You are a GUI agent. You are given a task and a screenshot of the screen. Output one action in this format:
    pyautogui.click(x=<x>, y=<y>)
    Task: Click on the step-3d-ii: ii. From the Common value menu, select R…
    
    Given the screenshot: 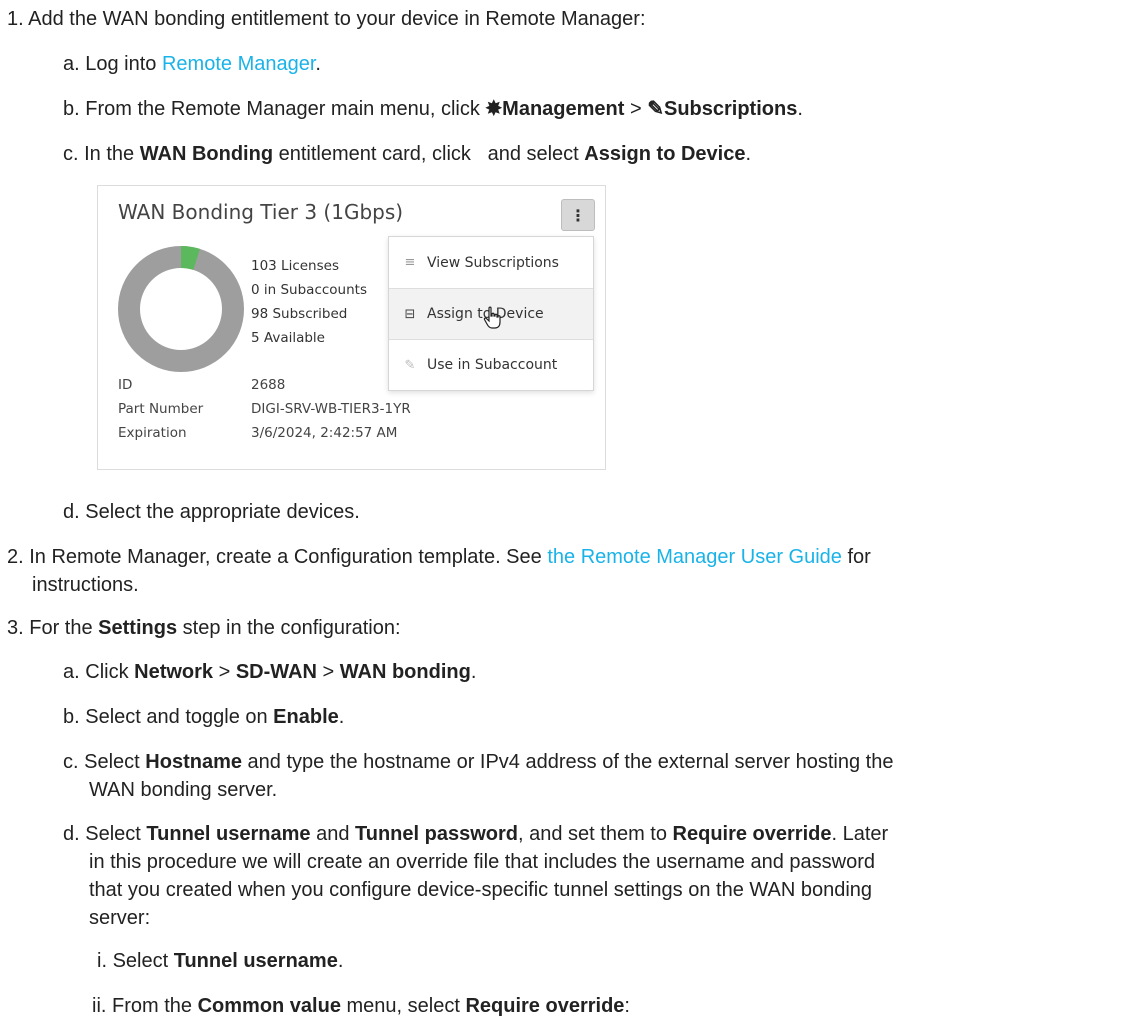 What is the action you would take?
    pyautogui.click(x=361, y=1006)
    